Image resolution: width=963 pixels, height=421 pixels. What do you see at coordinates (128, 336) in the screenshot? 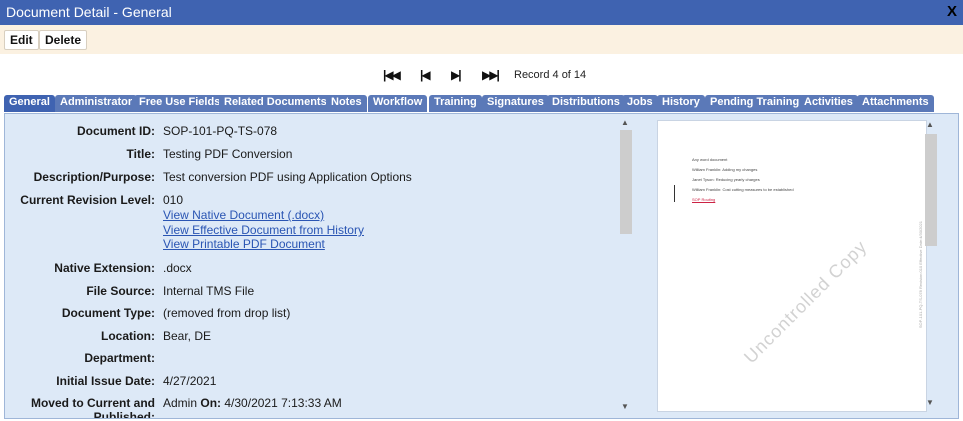
I see `location-label: Location:` at bounding box center [128, 336].